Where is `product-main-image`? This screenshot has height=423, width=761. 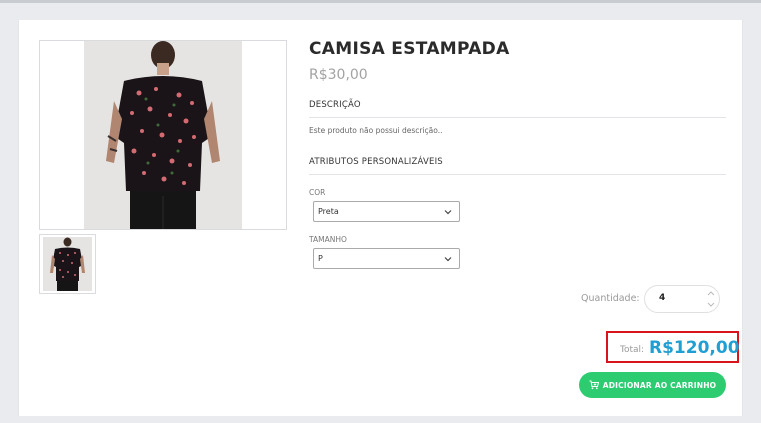
product-main-image is located at coordinates (163, 135).